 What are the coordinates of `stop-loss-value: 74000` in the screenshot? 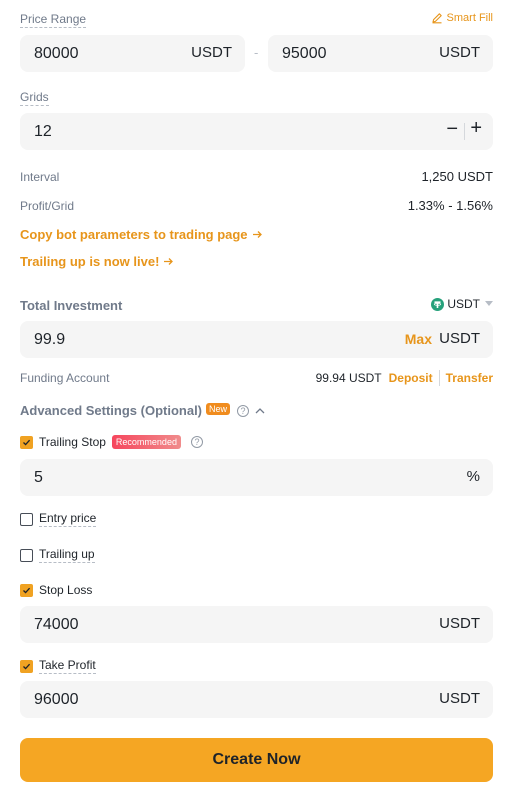 It's located at (56, 624).